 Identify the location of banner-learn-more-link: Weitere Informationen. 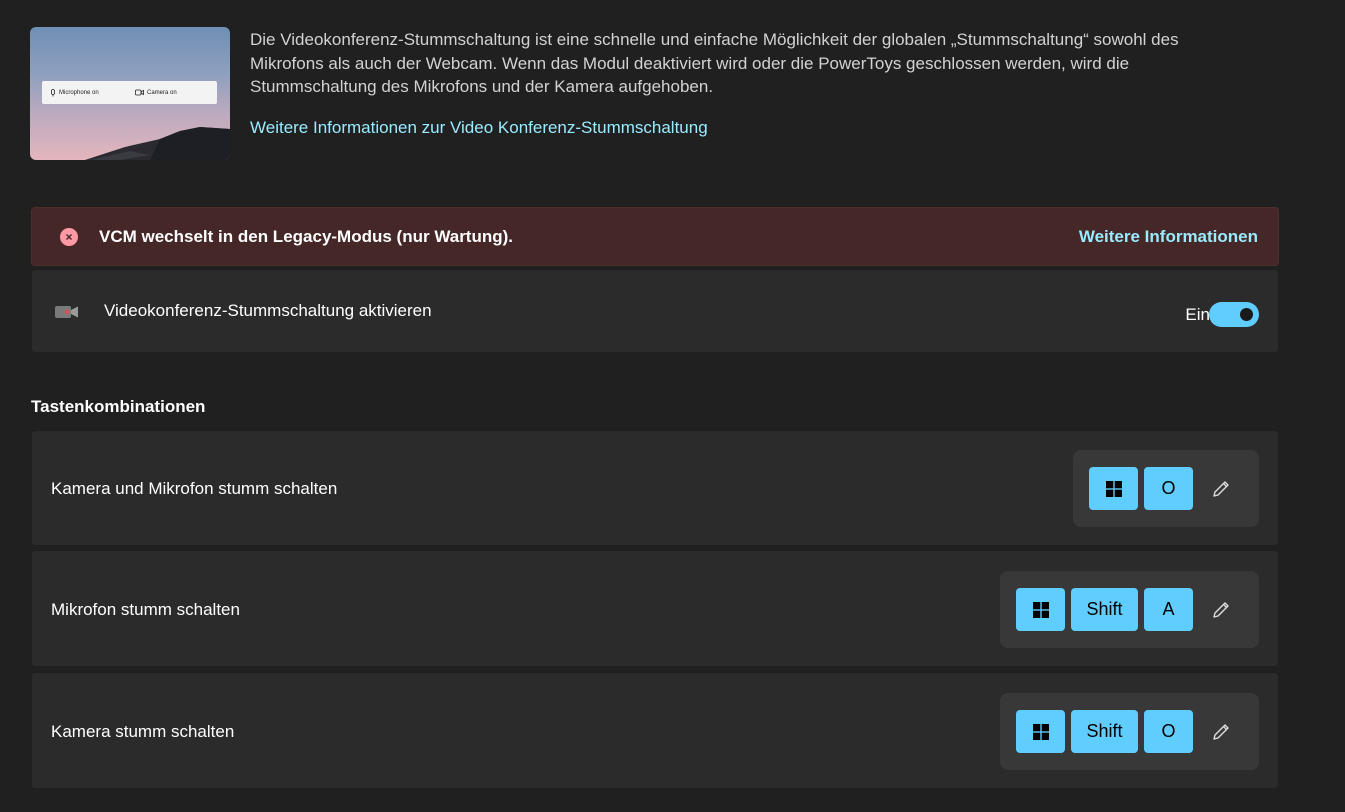
(1168, 237).